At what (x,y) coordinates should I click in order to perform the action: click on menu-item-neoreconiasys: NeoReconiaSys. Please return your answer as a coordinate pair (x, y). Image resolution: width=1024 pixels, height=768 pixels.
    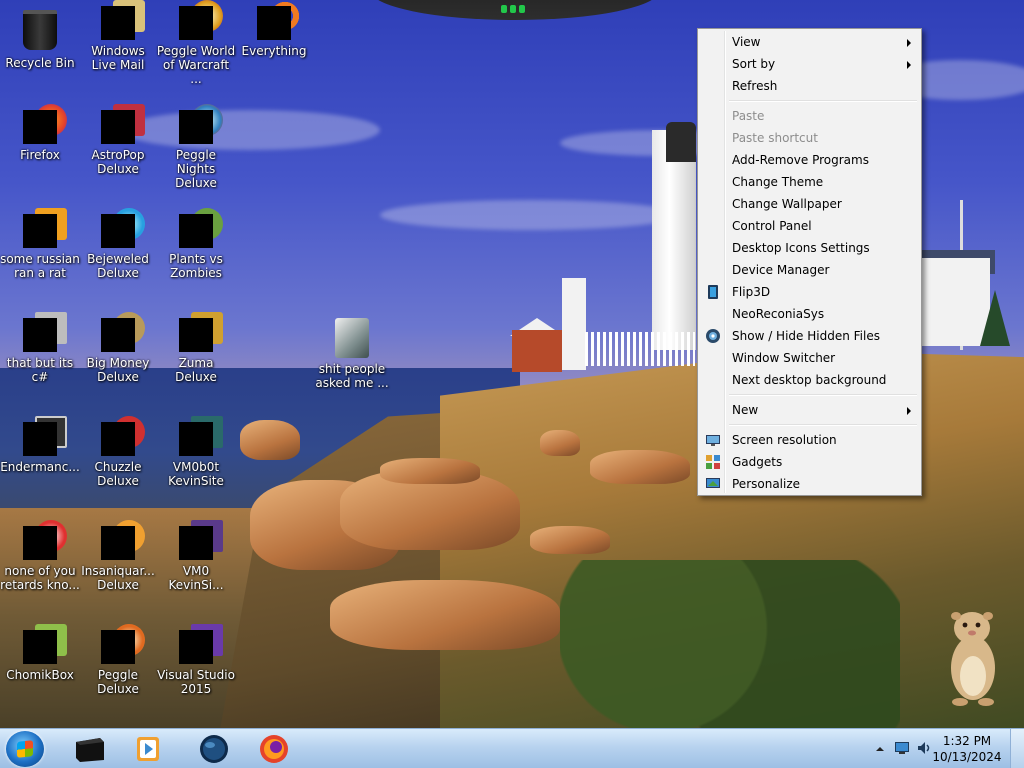
    Looking at the image, I should click on (809, 314).